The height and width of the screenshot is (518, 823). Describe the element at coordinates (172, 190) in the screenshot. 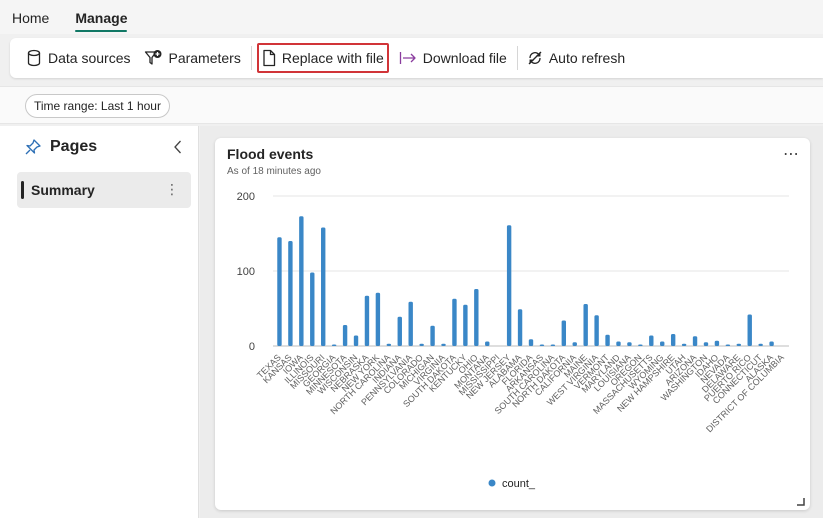

I see `more-vertical-icon: ⋮` at that location.